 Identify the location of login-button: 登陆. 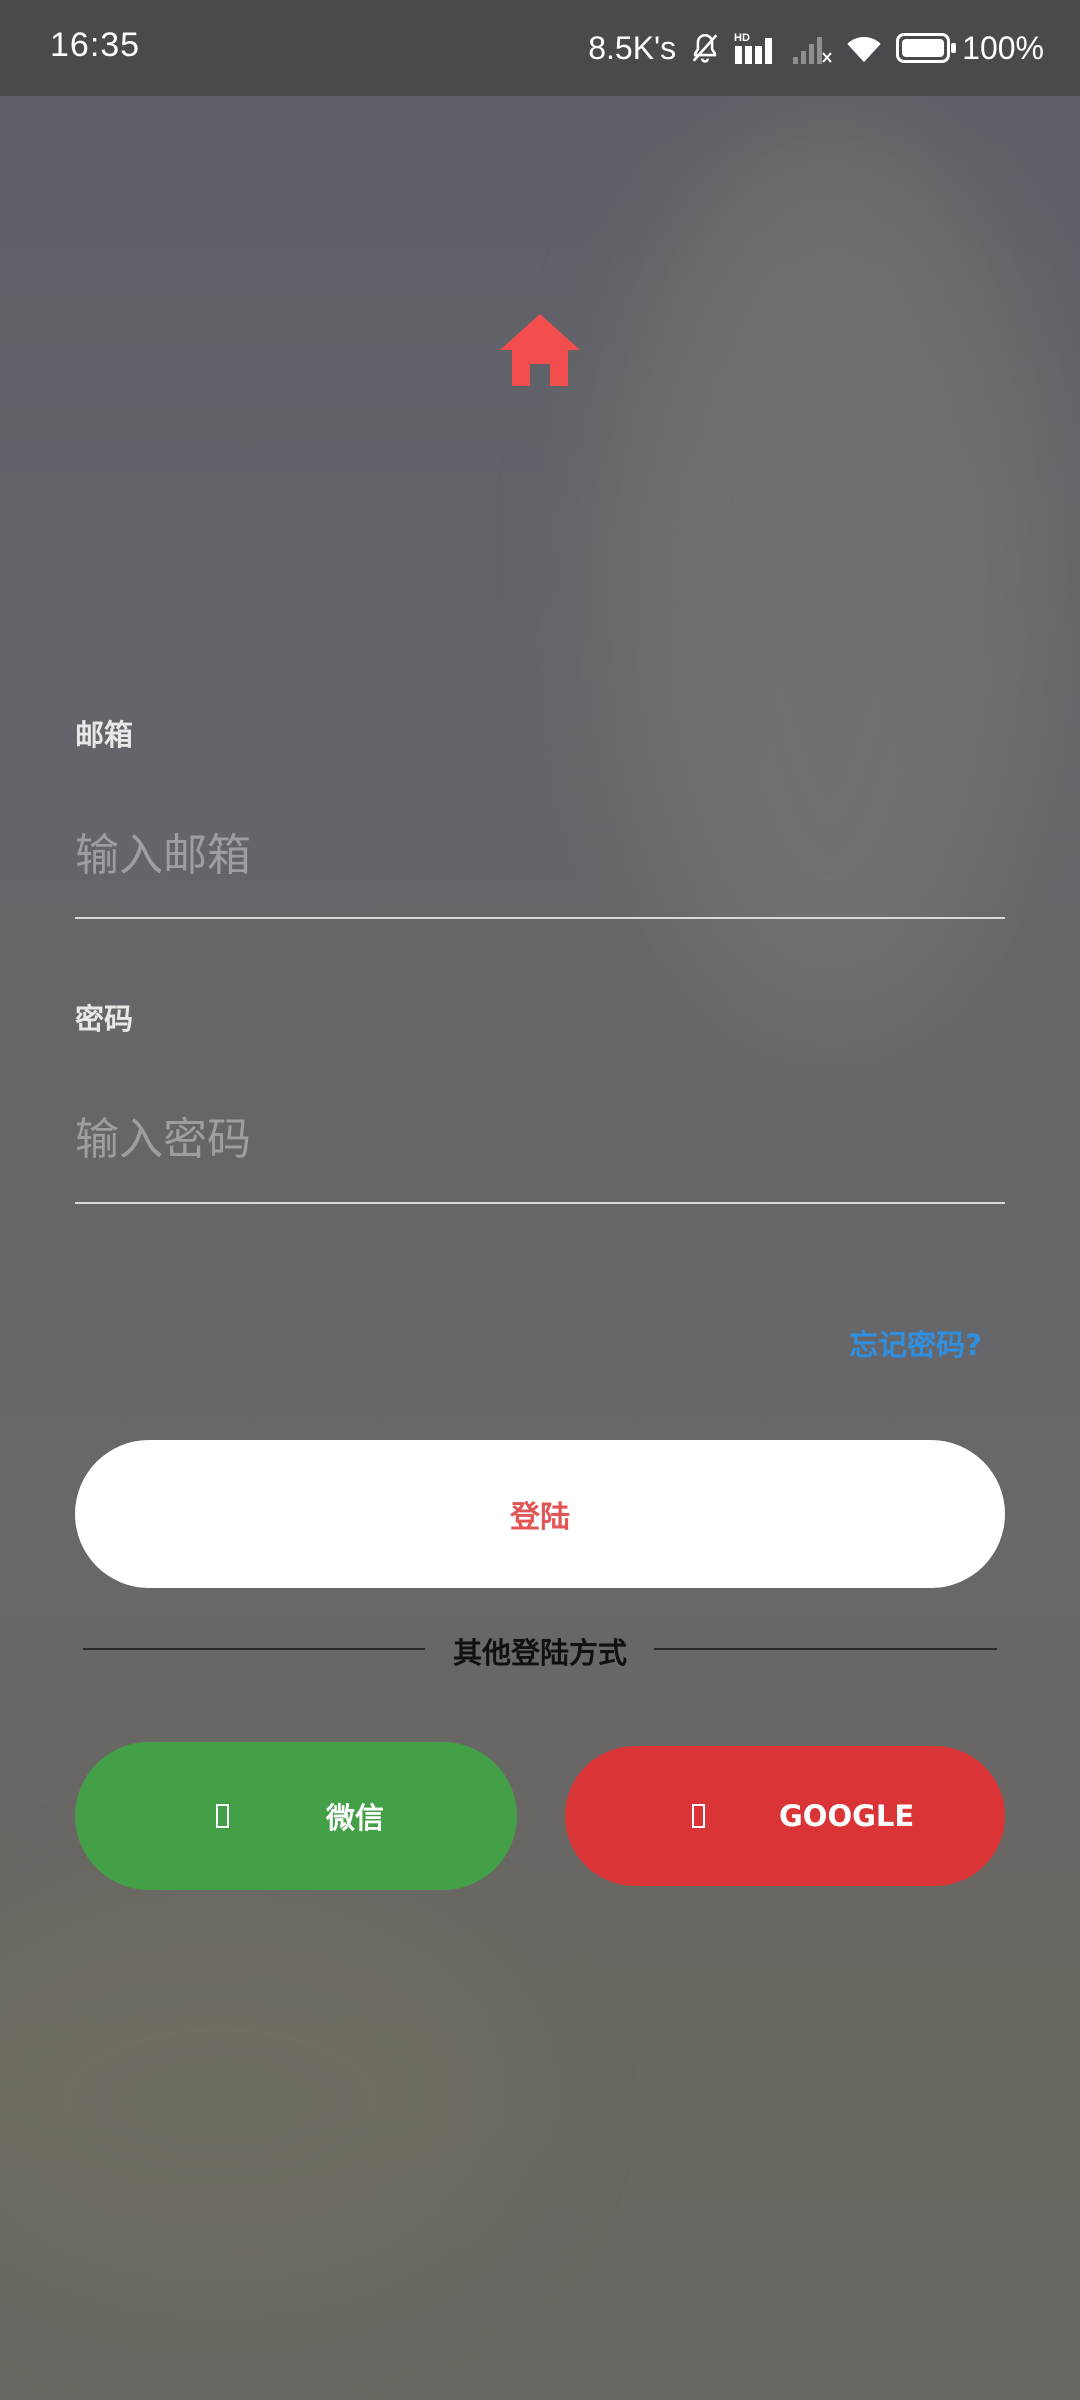
(540, 1514).